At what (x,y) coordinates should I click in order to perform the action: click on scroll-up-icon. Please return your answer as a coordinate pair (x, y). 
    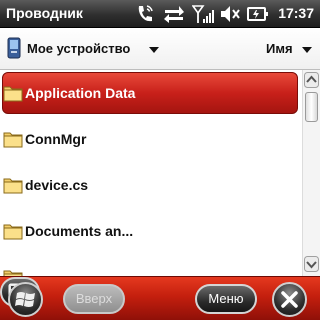
    Looking at the image, I should click on (311, 80).